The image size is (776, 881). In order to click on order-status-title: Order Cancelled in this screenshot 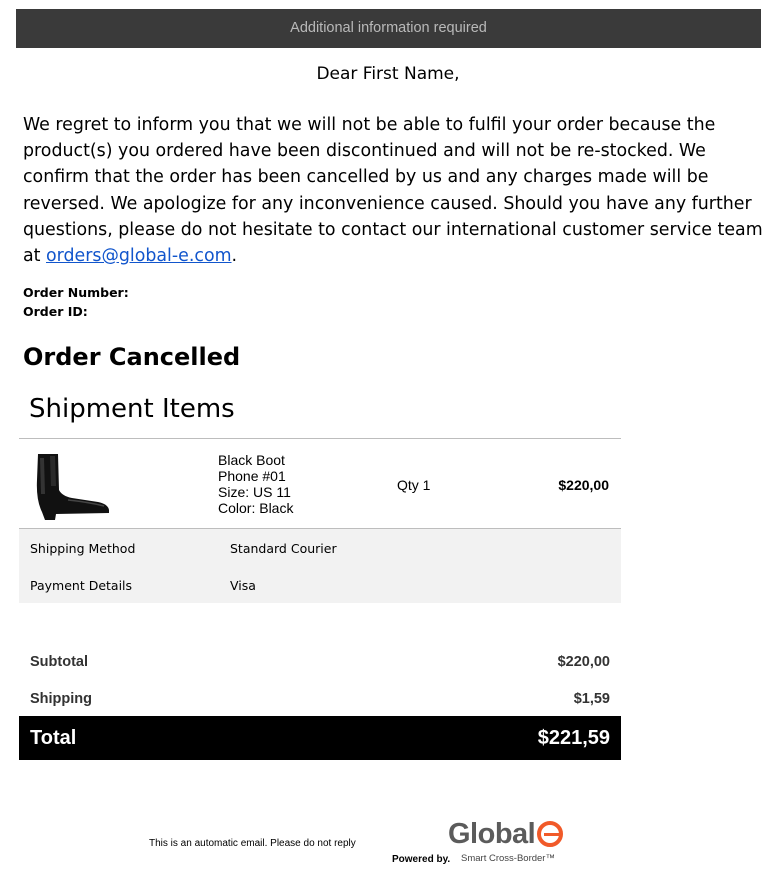, I will do `click(132, 357)`.